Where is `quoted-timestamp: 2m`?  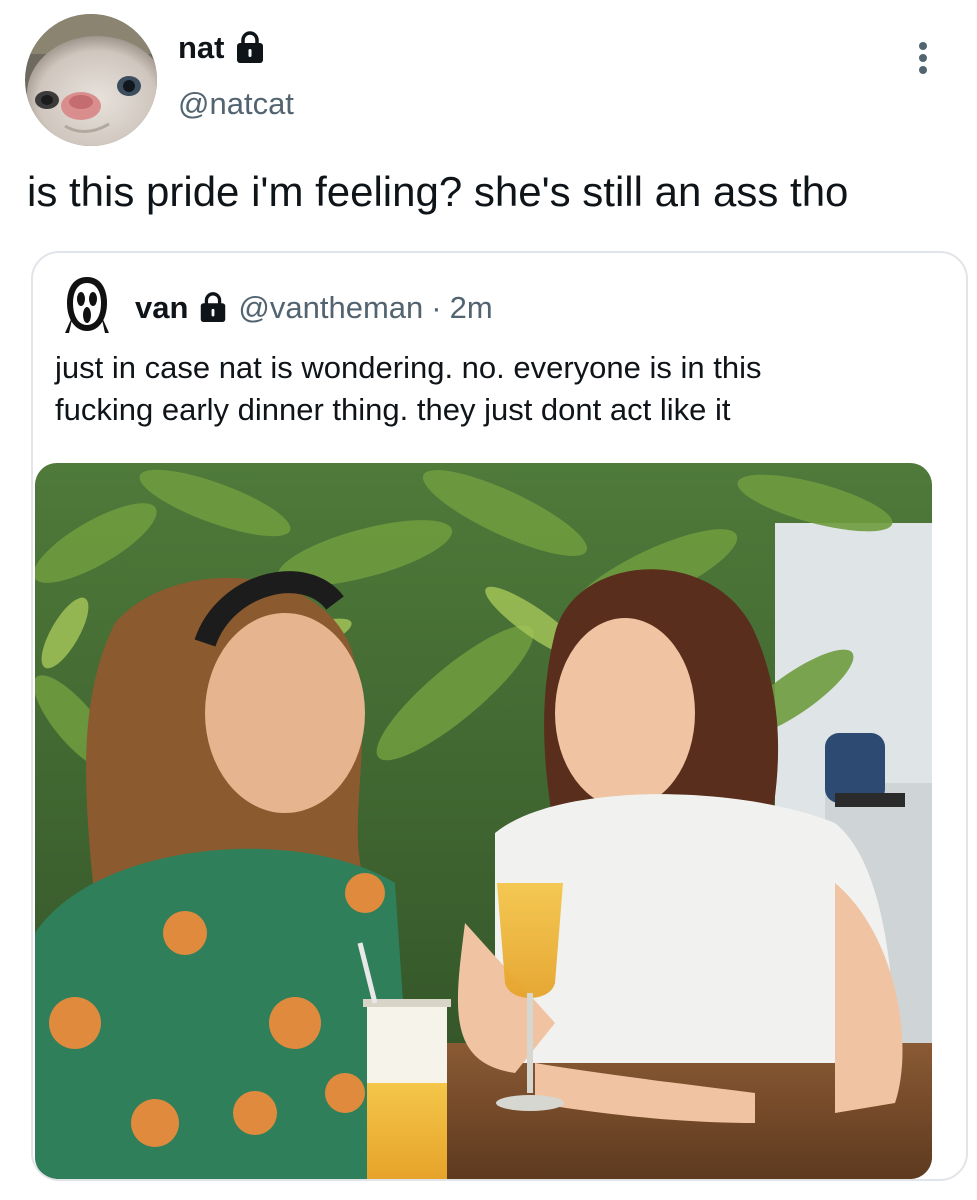
quoted-timestamp: 2m is located at coordinates (471, 307).